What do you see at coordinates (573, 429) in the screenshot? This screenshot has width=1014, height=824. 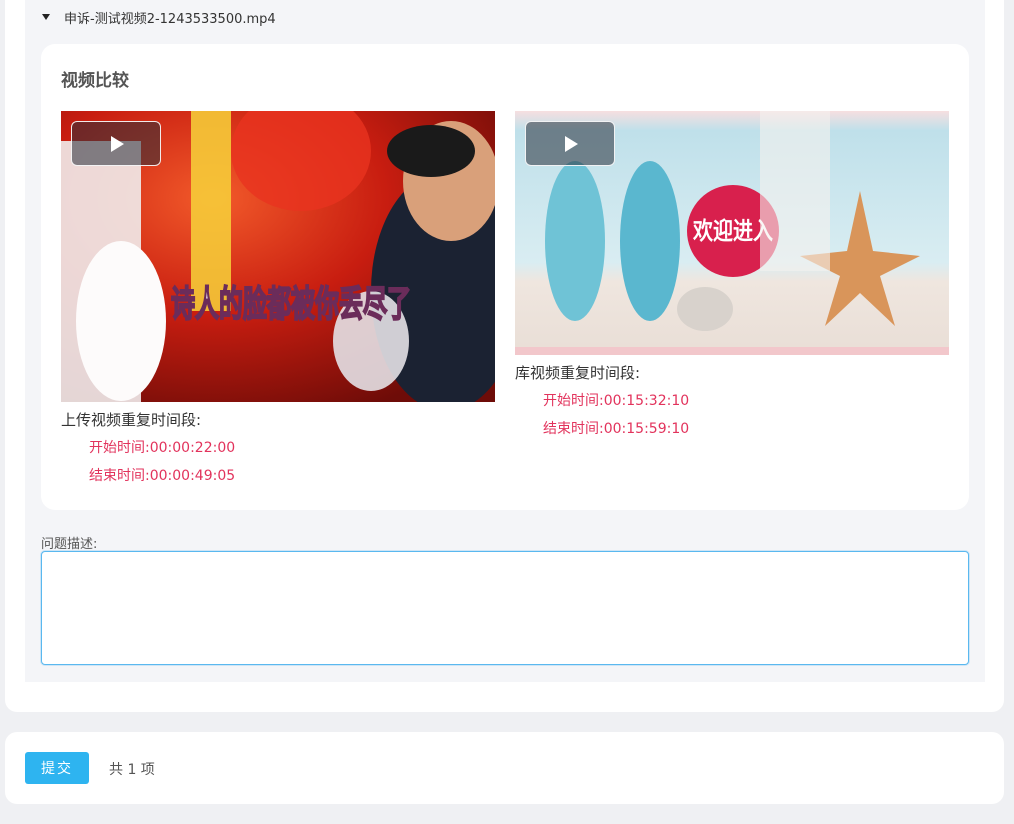 I see `library-end-label: 结束时间:` at bounding box center [573, 429].